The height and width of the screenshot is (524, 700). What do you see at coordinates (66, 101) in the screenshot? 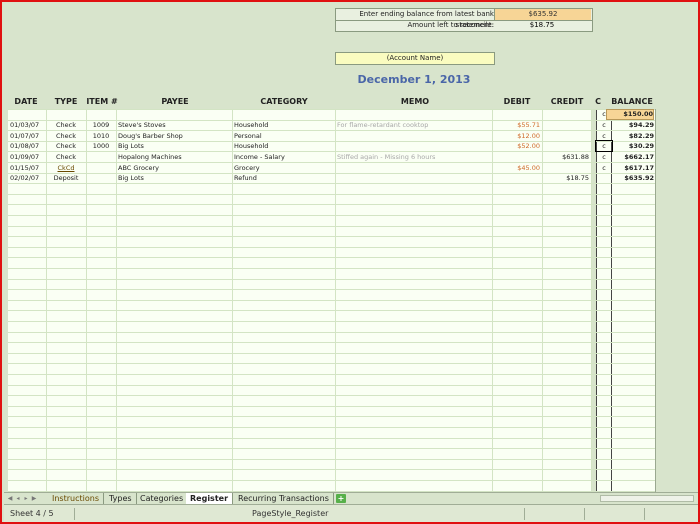
I see `header-type: TYPE` at bounding box center [66, 101].